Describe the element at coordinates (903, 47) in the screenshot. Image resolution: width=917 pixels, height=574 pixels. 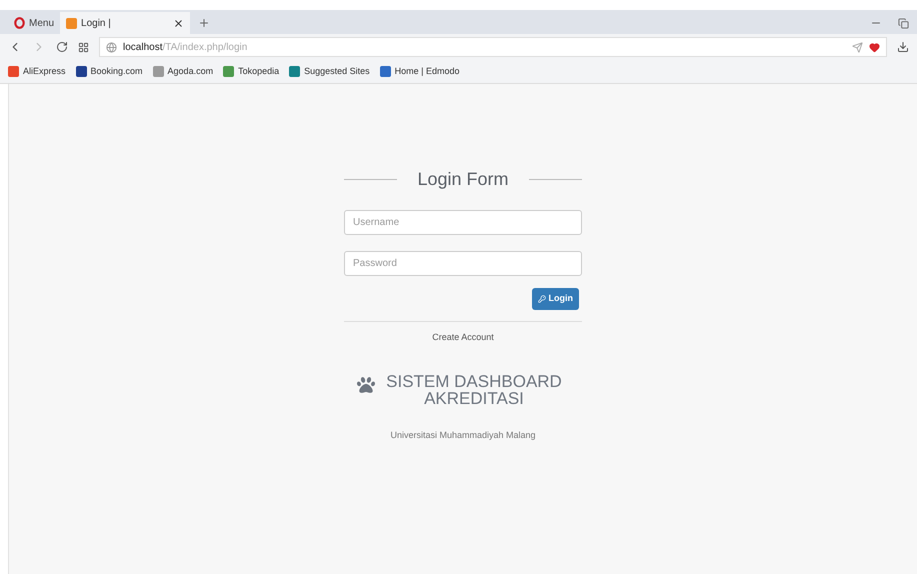
I see `download-icon` at that location.